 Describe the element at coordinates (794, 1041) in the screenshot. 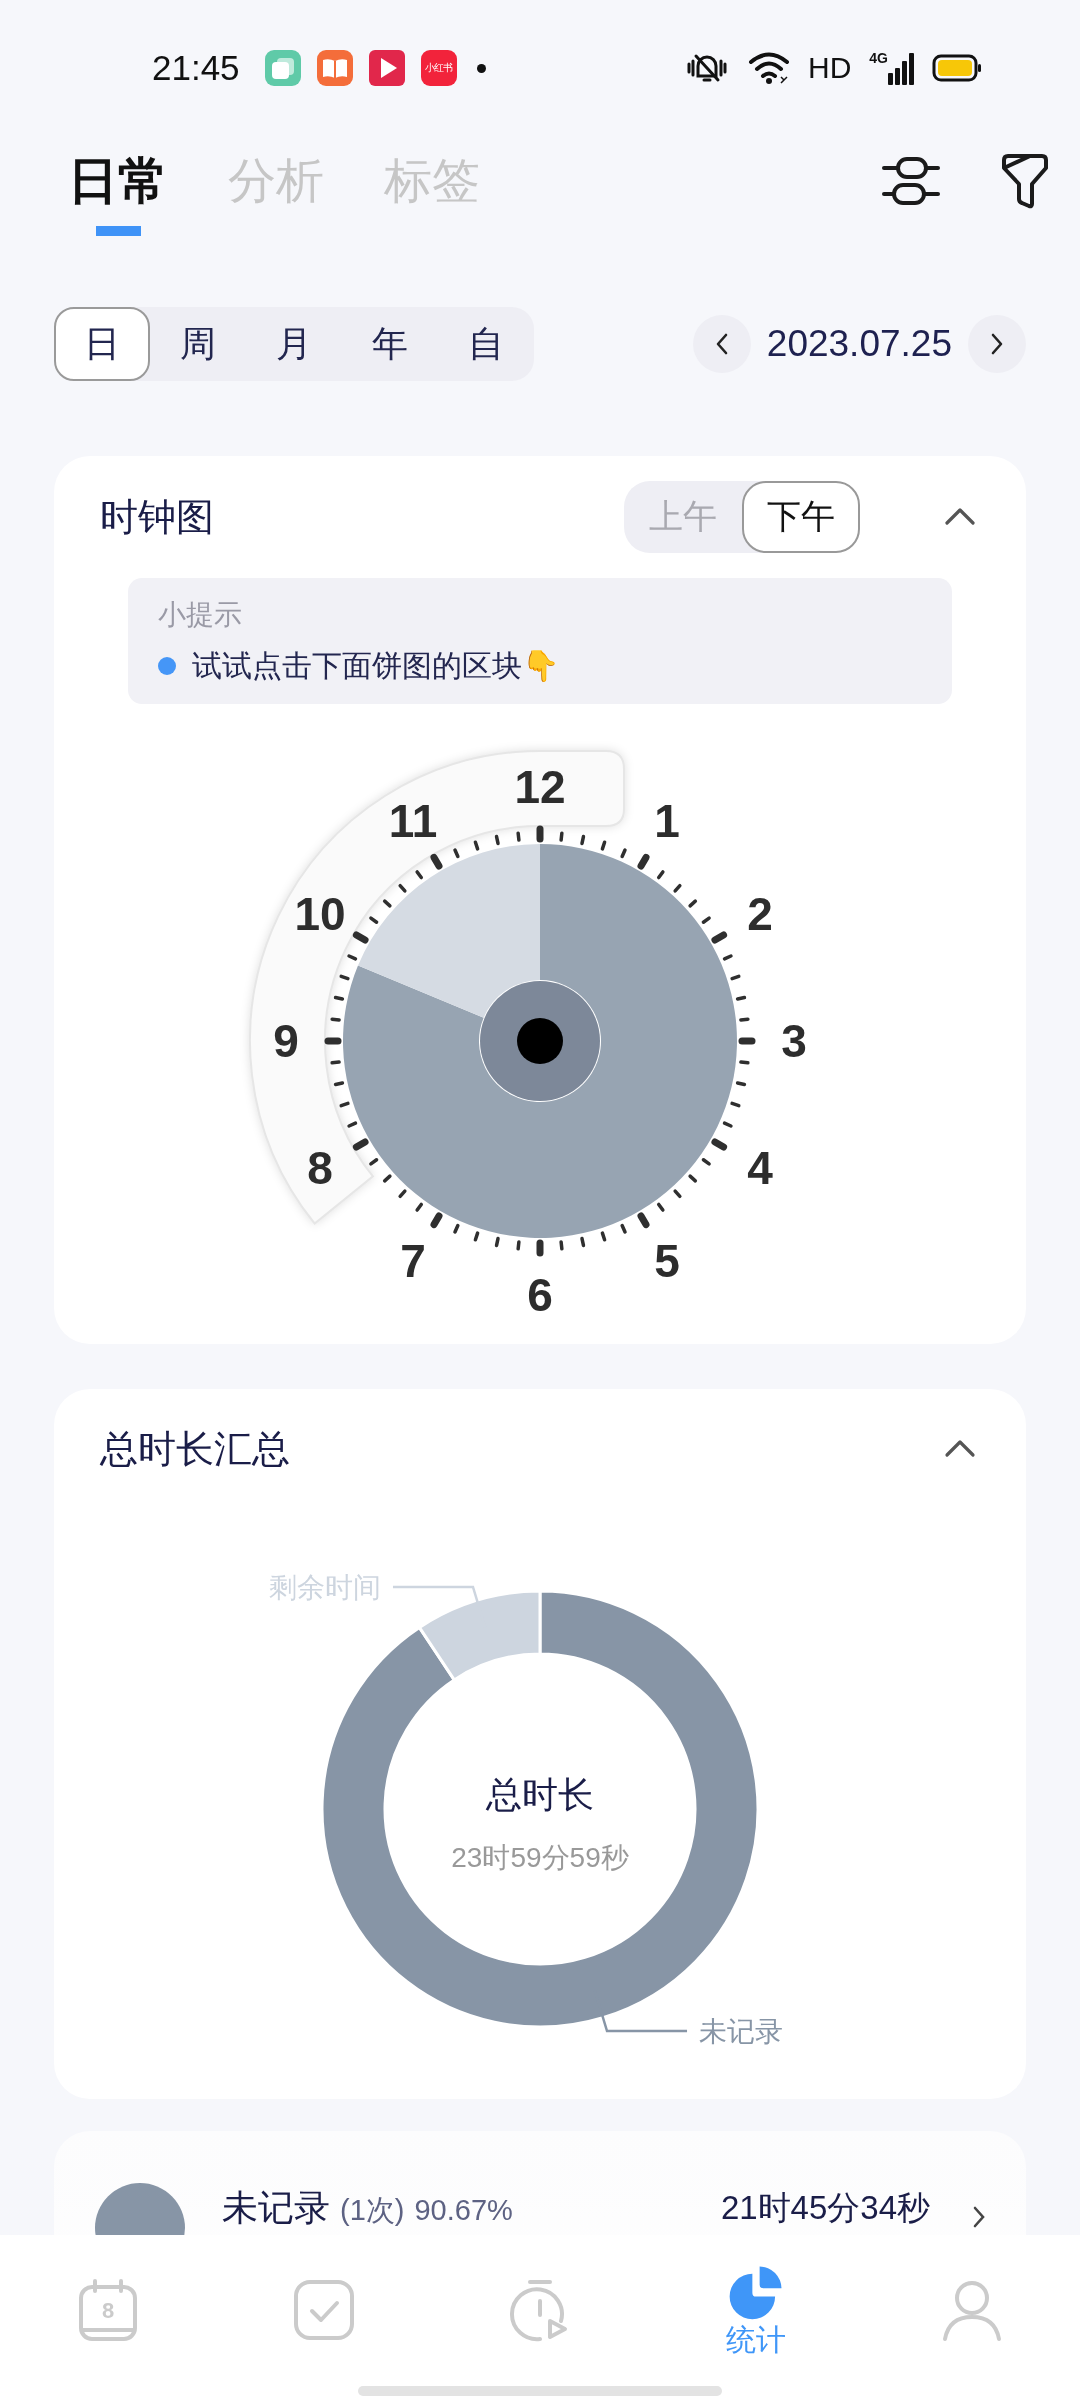

I see `hour-label: 3` at that location.